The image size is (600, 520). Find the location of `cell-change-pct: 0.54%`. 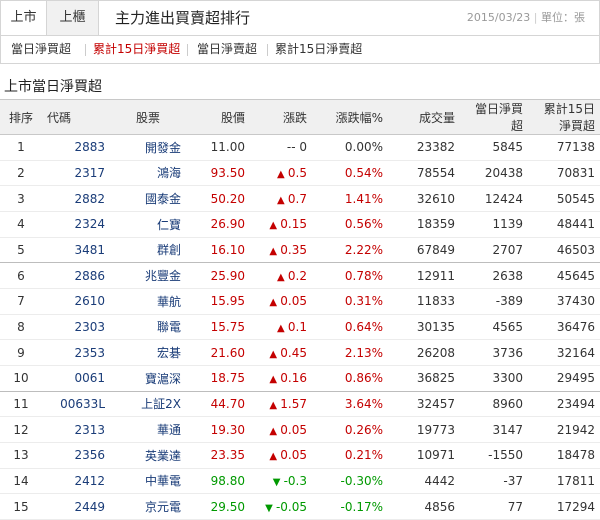

cell-change-pct: 0.54% is located at coordinates (350, 173).